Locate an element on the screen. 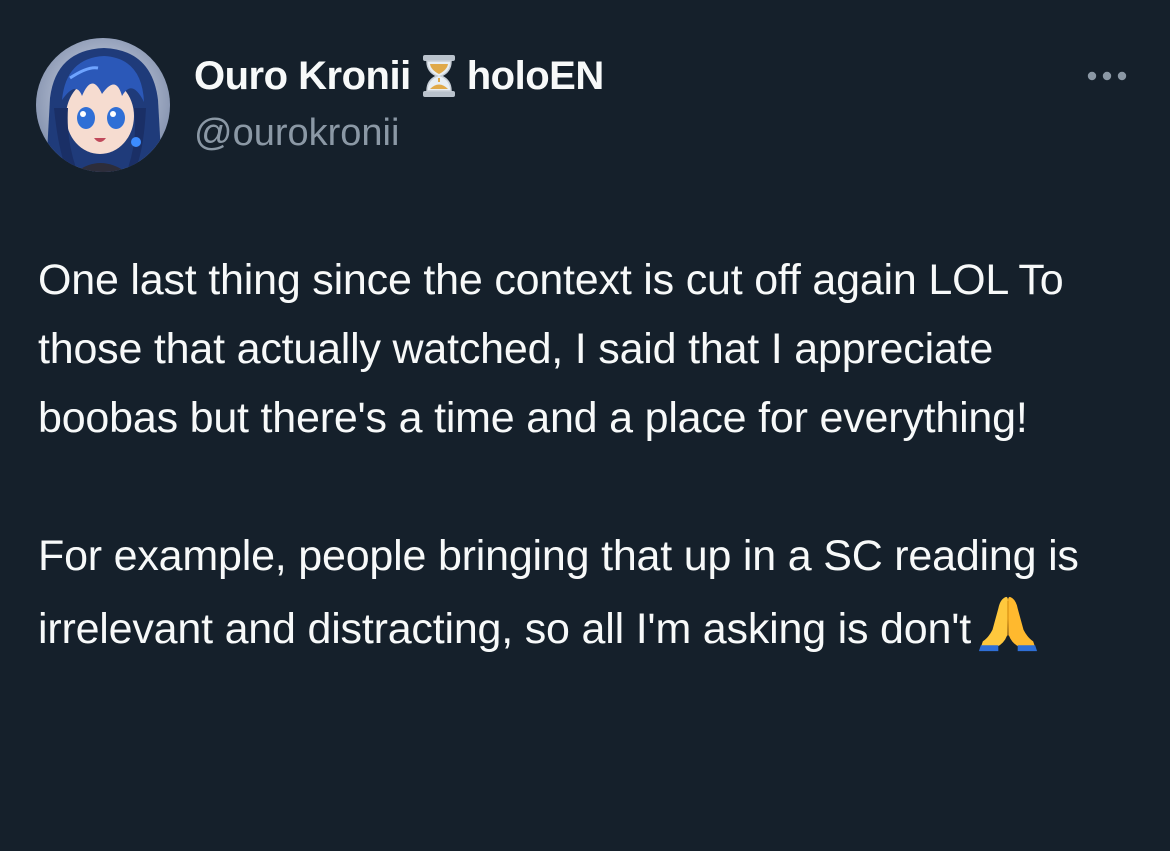  anime-avatar-icon is located at coordinates (103, 105).